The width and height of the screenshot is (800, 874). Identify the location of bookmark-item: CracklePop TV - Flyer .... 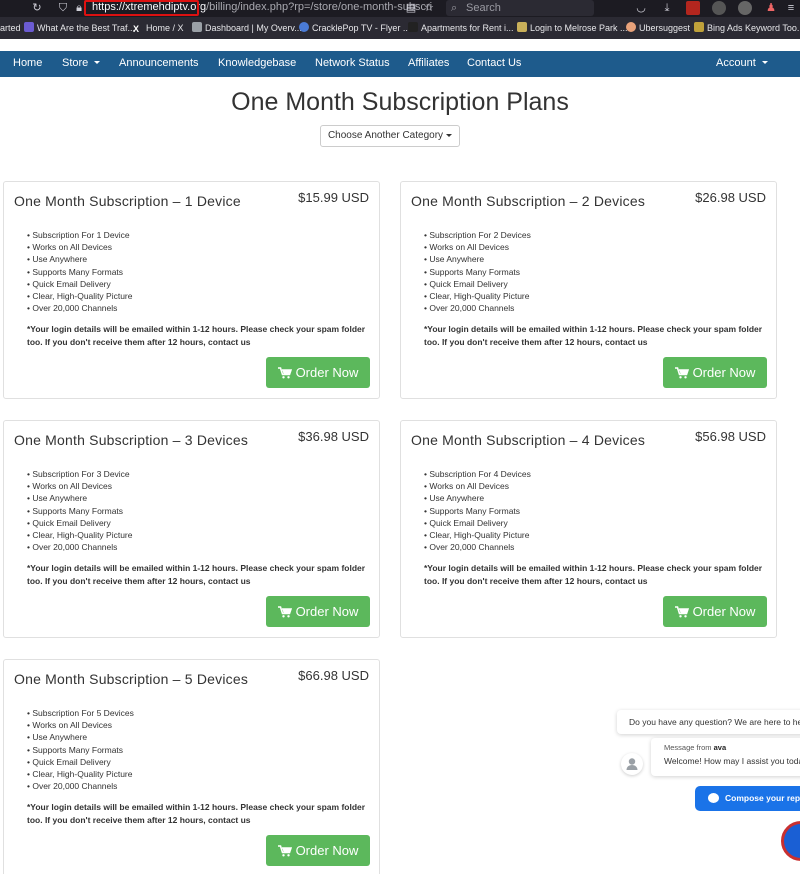
(354, 29).